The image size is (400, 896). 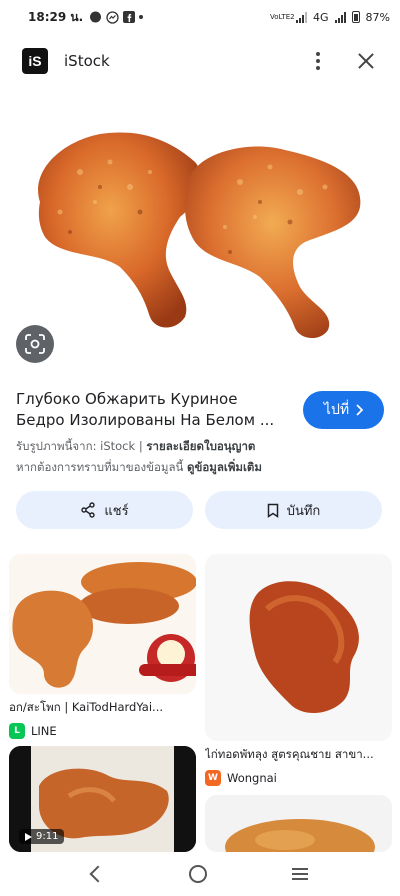 What do you see at coordinates (141, 17) in the screenshot?
I see `more-notifications-dot` at bounding box center [141, 17].